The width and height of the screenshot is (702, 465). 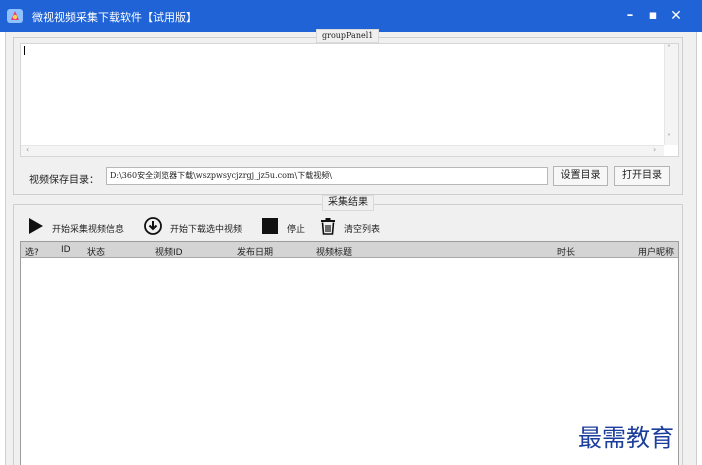 I want to click on close-button: ✕, so click(x=676, y=16).